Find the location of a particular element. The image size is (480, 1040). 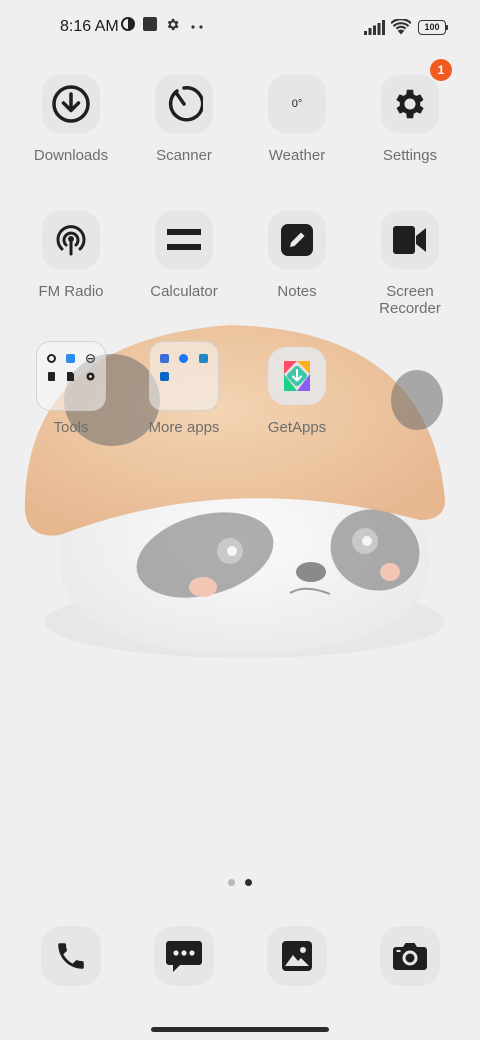

equals-icon is located at coordinates (184, 239).